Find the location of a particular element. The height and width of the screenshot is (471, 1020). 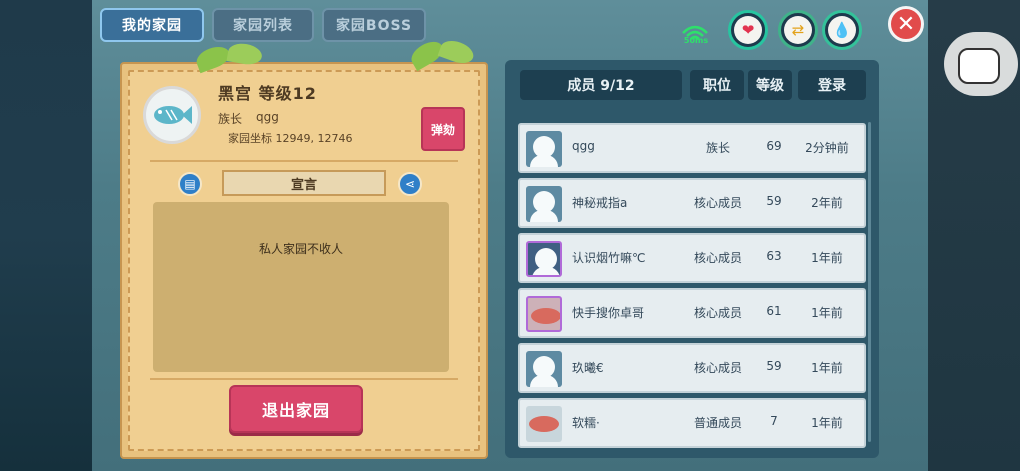

fish-emblem-icon is located at coordinates (173, 115).